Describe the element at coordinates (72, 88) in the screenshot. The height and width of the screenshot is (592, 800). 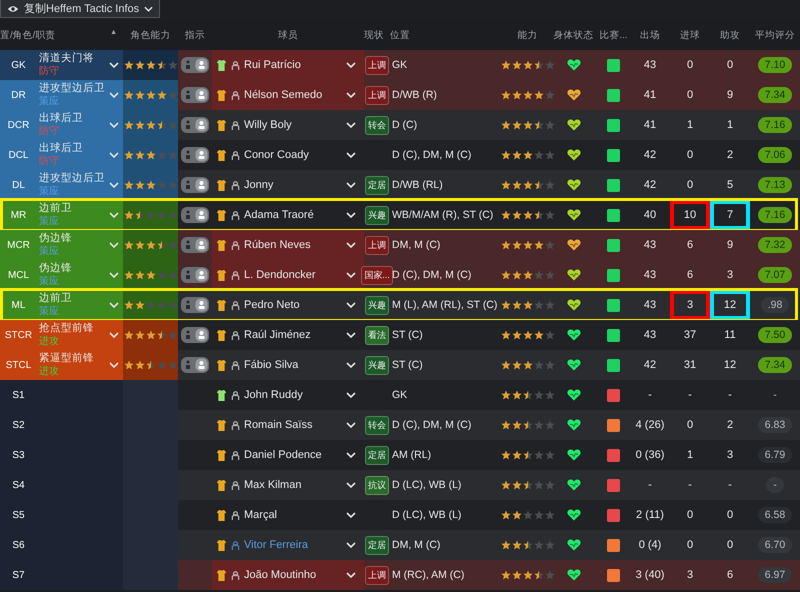
I see `role-name: 进攻型边后卫` at that location.